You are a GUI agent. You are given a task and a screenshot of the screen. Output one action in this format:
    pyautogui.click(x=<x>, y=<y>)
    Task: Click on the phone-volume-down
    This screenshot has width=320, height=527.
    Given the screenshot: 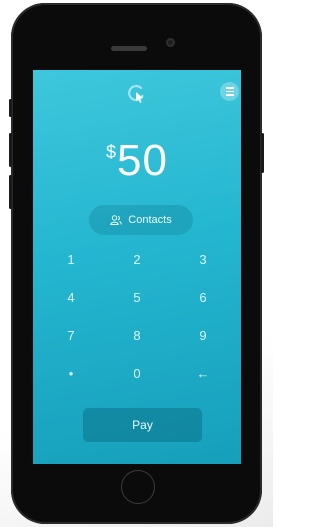 What is the action you would take?
    pyautogui.click(x=10, y=192)
    